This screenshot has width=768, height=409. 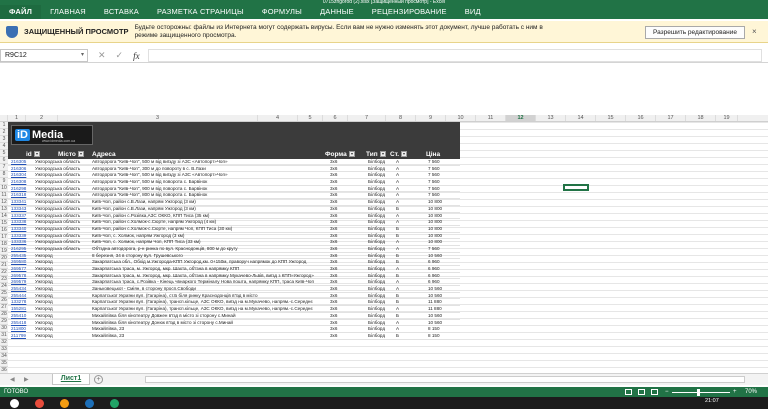 What do you see at coordinates (4, 139) in the screenshot?
I see `row-header: 3` at bounding box center [4, 139].